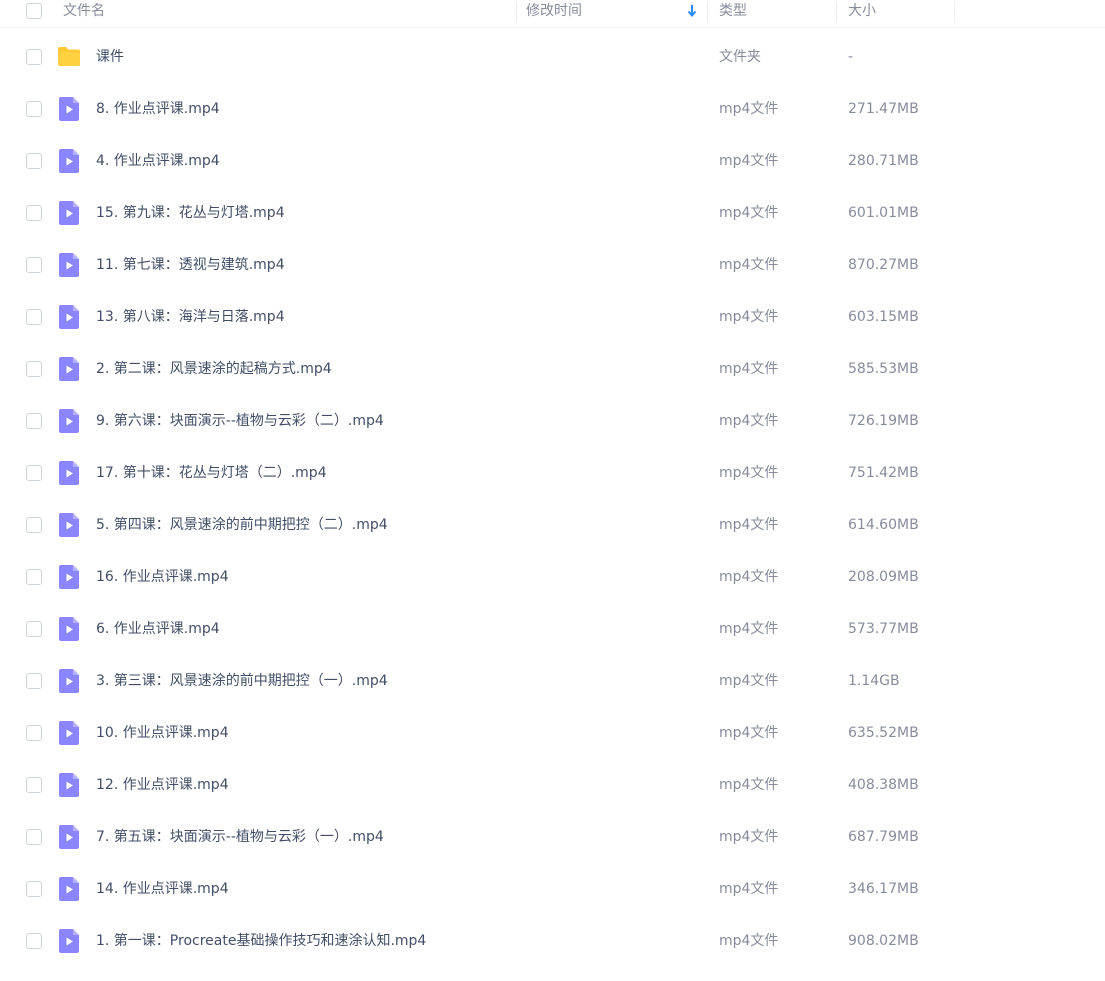  What do you see at coordinates (733, 12) in the screenshot?
I see `column-header-type: 类型` at bounding box center [733, 12].